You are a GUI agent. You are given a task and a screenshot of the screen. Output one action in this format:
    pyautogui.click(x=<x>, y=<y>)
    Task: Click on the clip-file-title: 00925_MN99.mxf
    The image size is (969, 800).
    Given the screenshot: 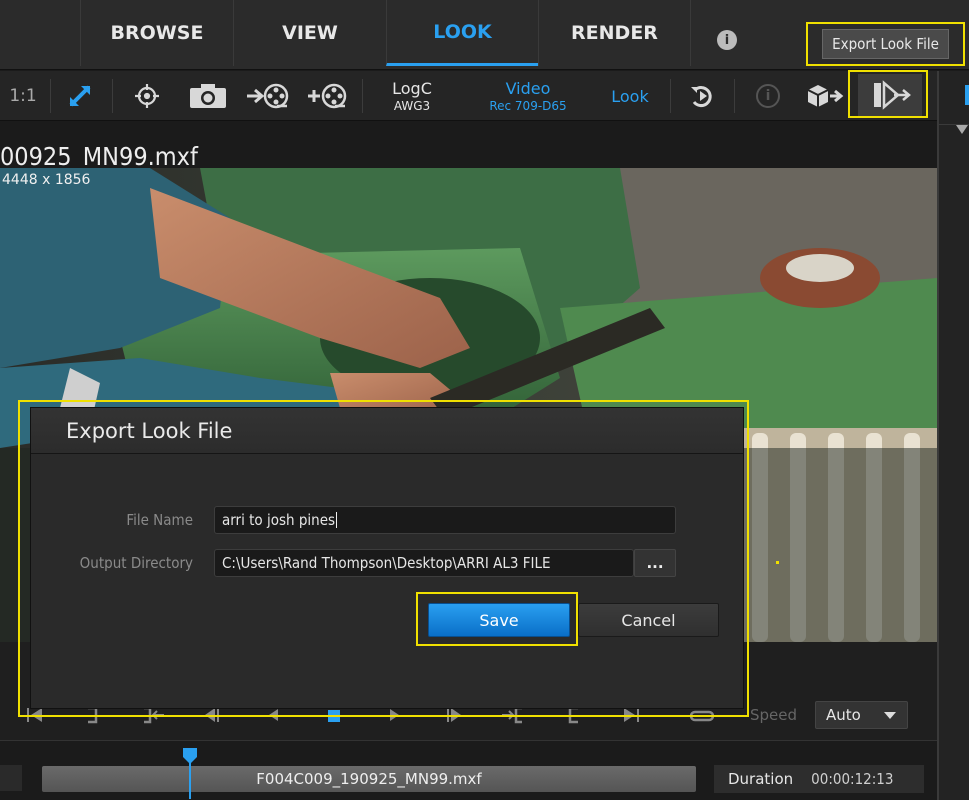 What is the action you would take?
    pyautogui.click(x=99, y=156)
    